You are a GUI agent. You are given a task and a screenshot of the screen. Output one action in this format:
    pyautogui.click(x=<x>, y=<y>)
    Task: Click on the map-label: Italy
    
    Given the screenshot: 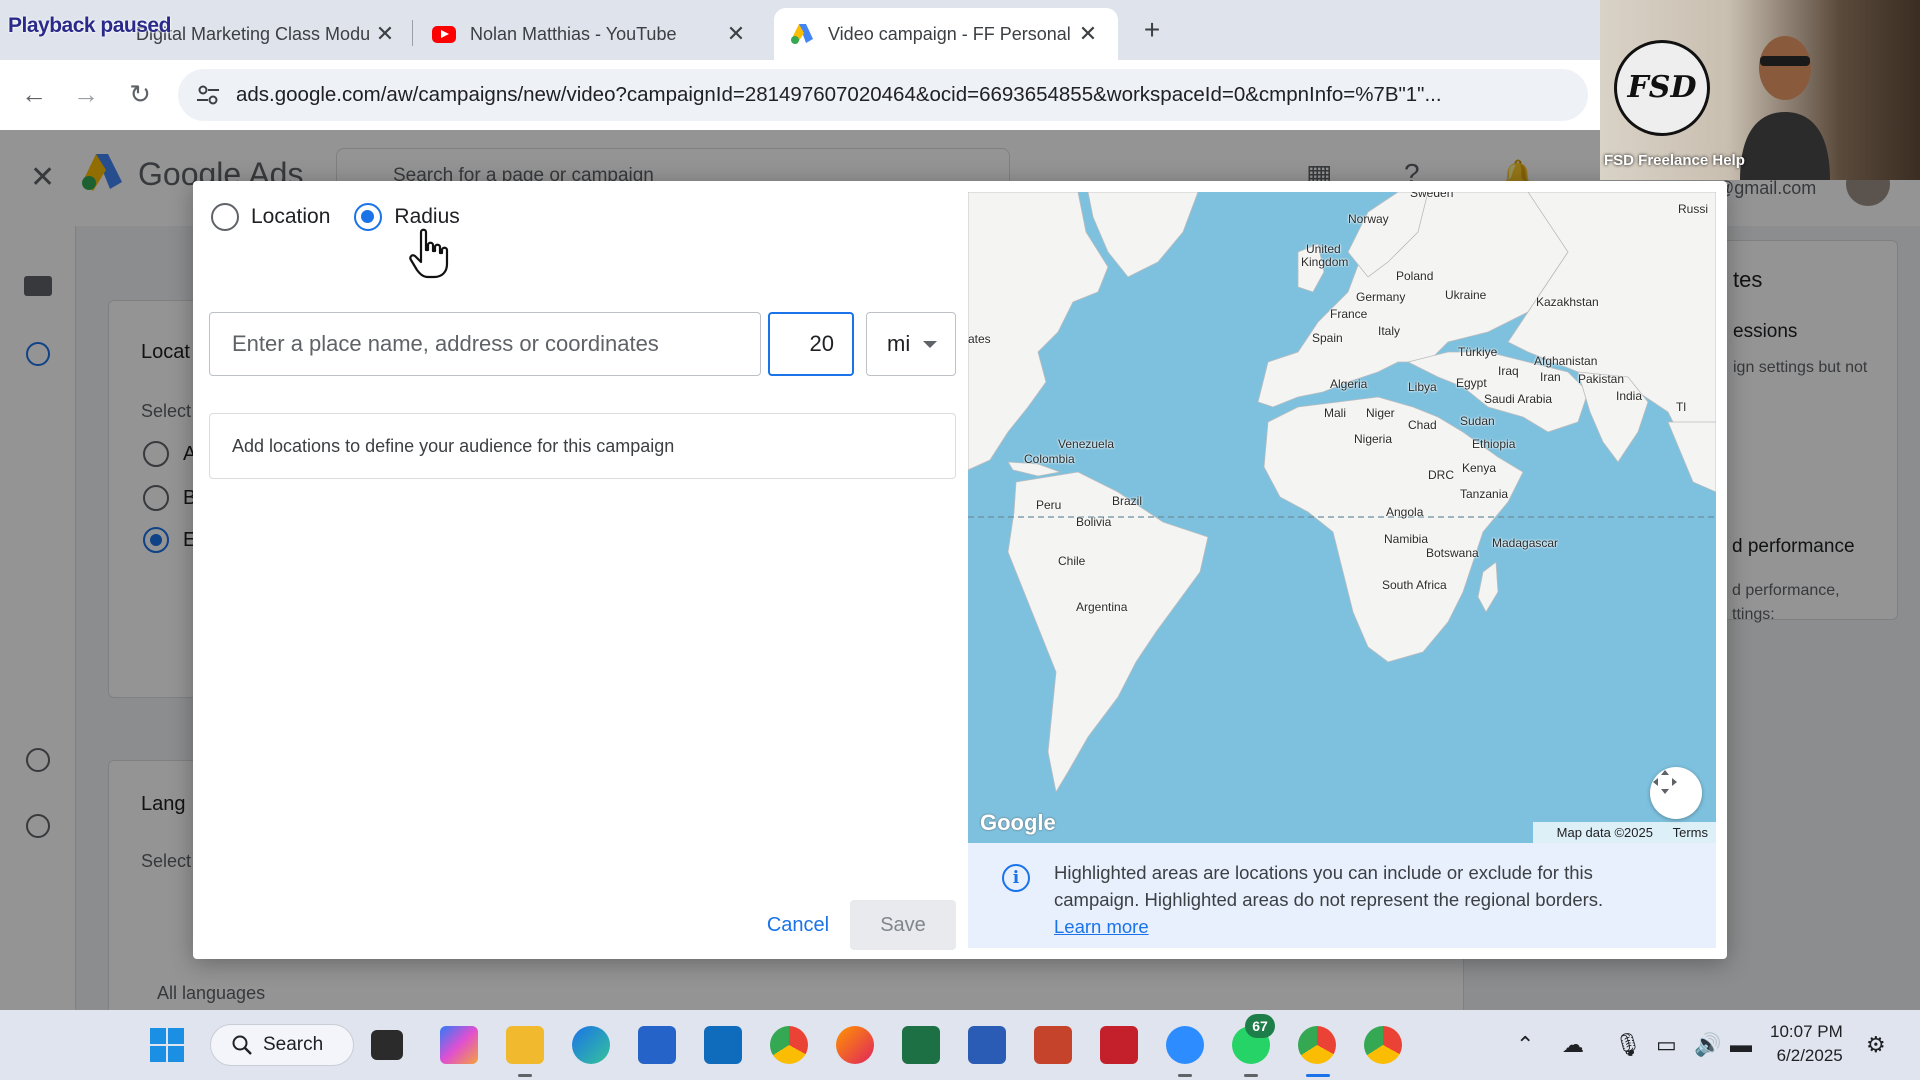 What is the action you would take?
    pyautogui.click(x=1389, y=331)
    